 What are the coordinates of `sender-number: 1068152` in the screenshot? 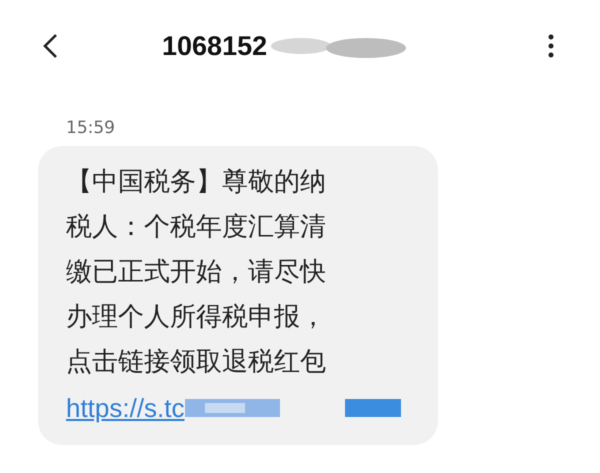 It's located at (215, 46).